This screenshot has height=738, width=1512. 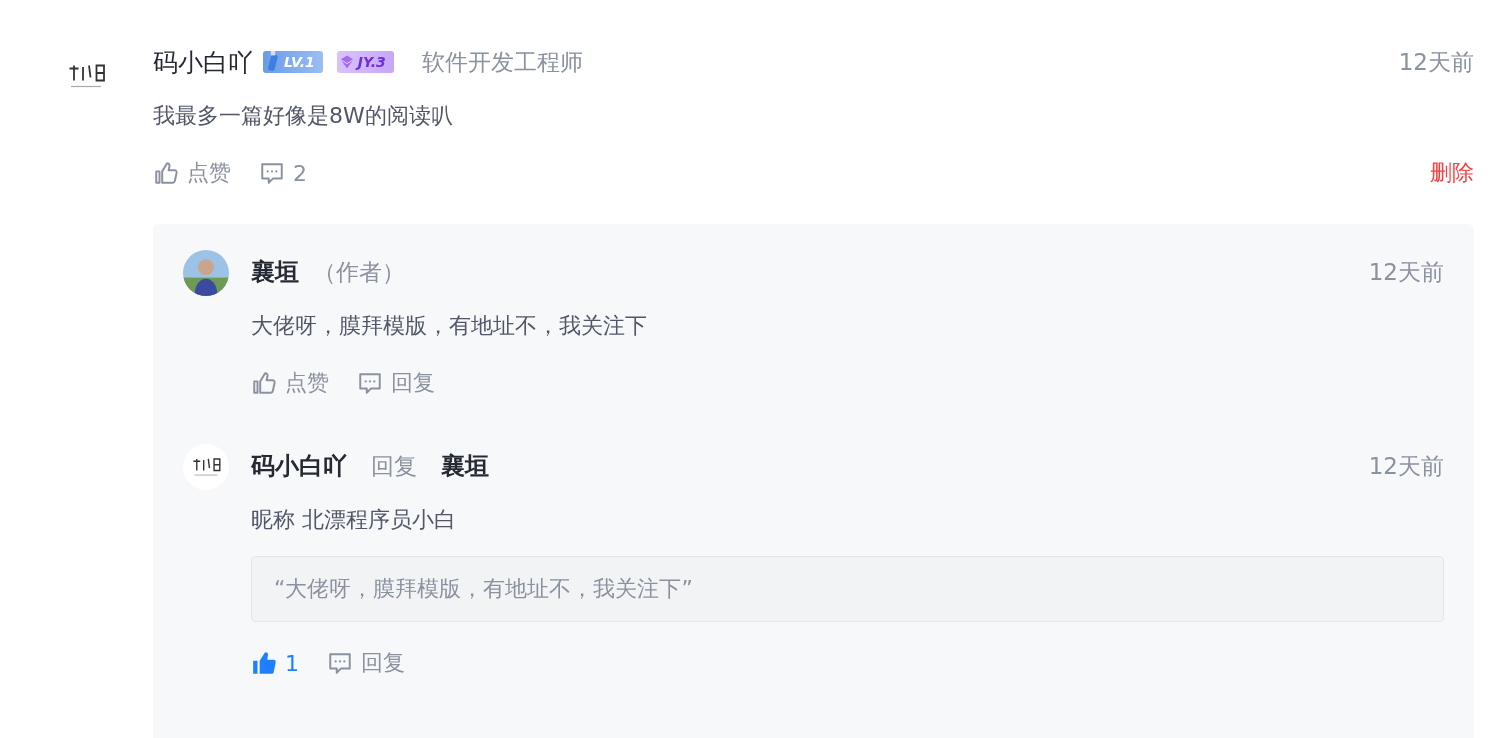 I want to click on reply-label: 回复, so click(x=394, y=466).